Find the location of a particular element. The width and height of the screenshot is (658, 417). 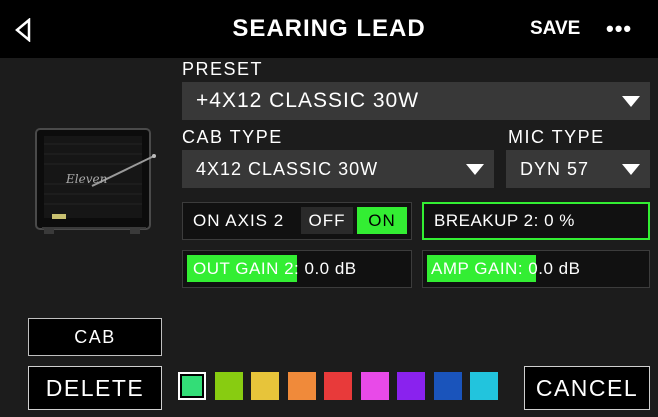

preset-label: PRESET is located at coordinates (223, 69).